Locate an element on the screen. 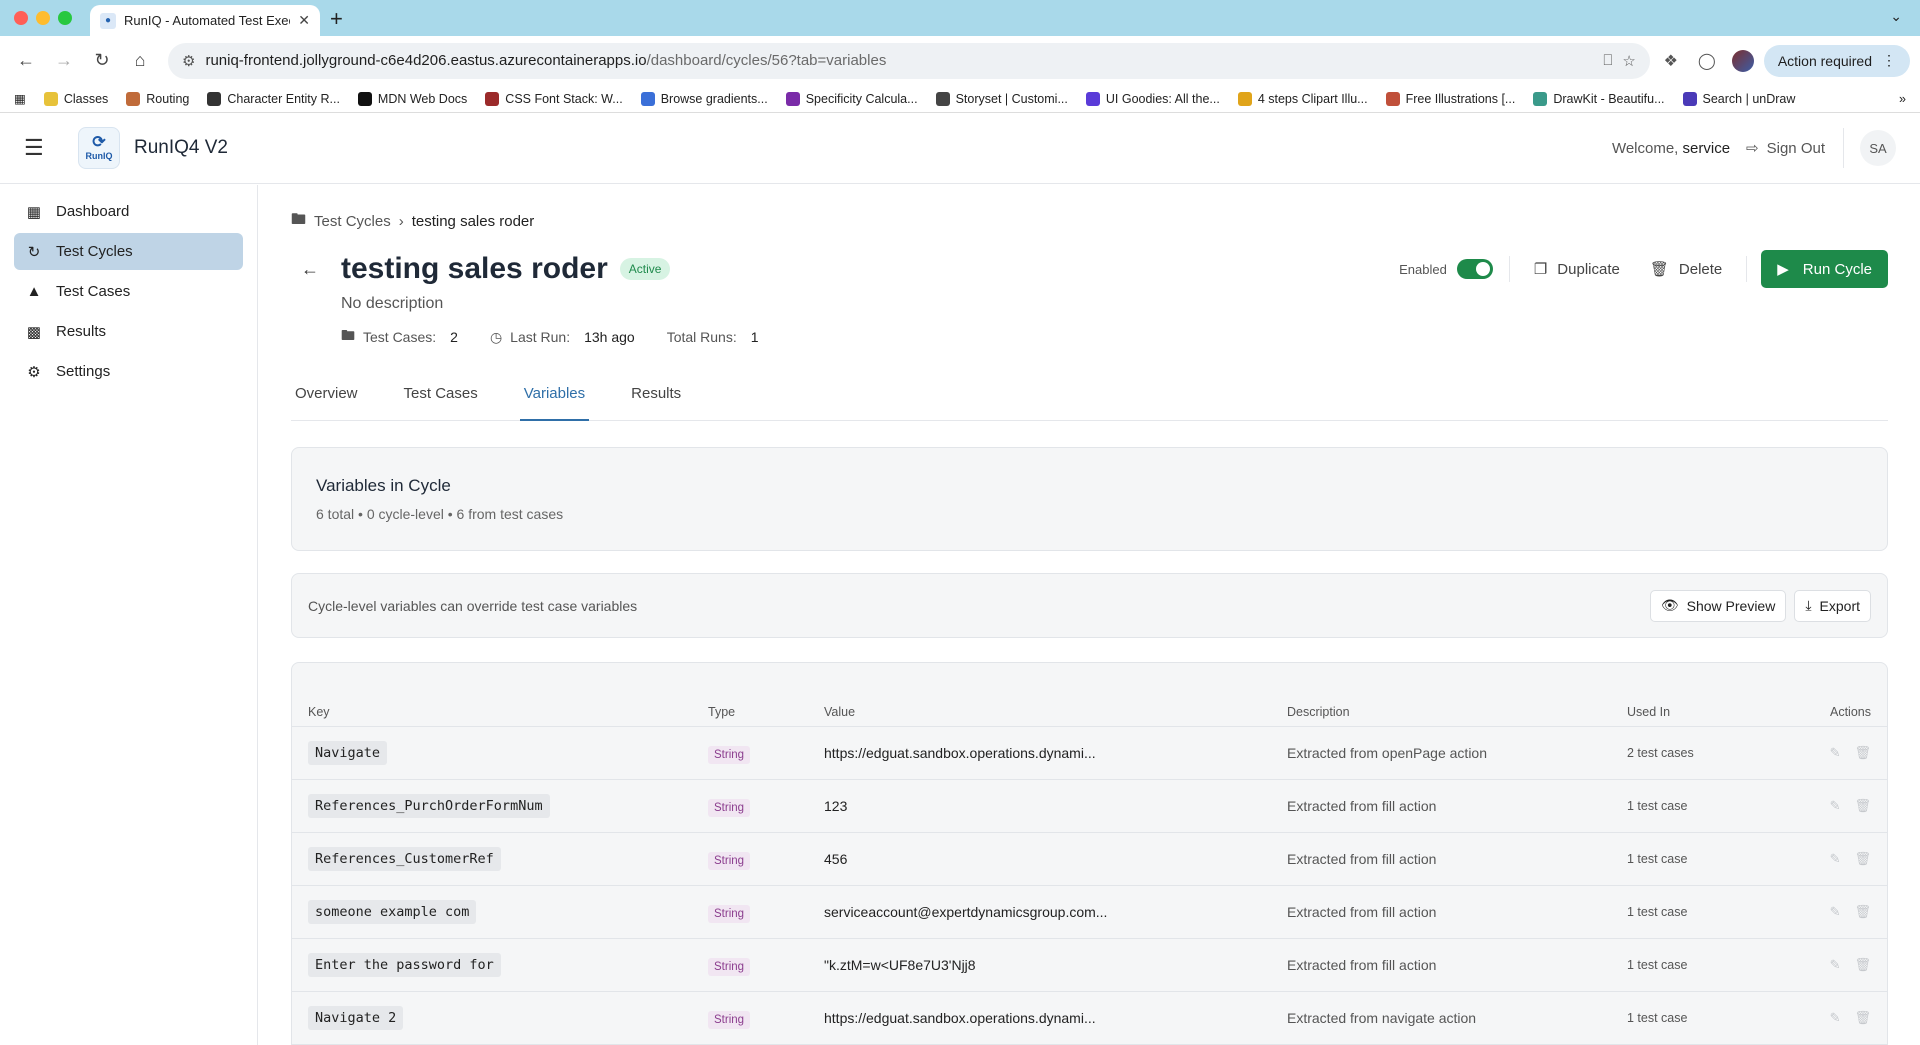  runner-icon: ⟳ is located at coordinates (99, 142).